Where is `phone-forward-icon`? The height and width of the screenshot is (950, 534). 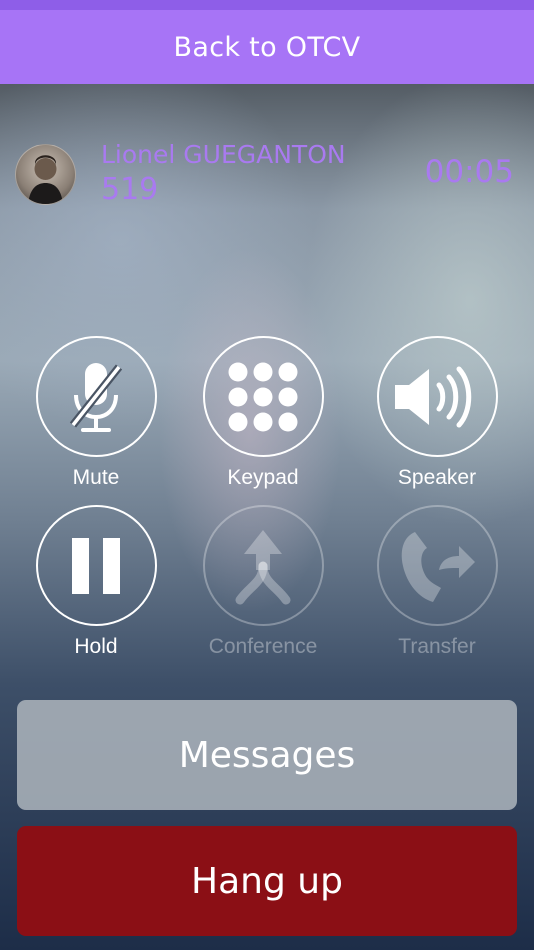
phone-forward-icon is located at coordinates (438, 566).